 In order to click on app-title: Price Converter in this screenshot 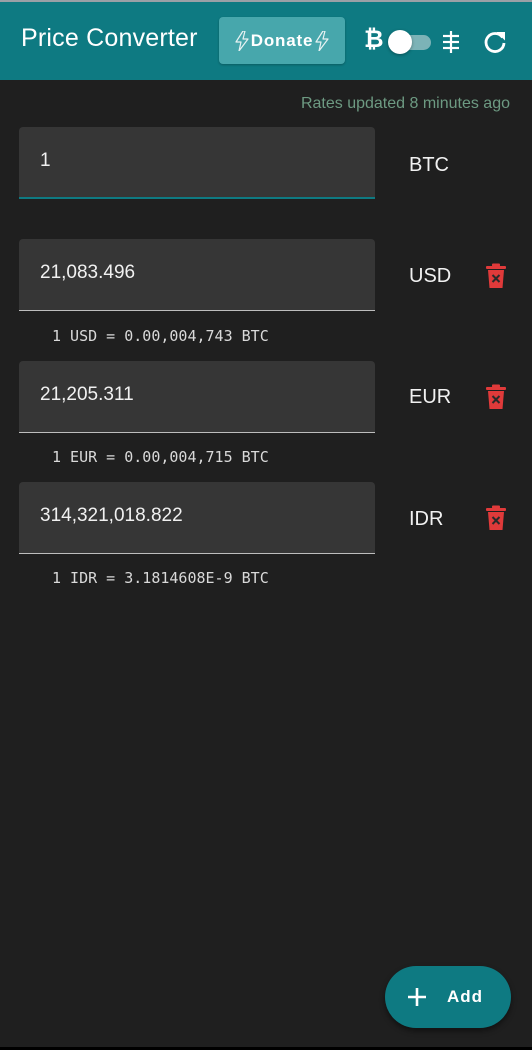, I will do `click(109, 38)`.